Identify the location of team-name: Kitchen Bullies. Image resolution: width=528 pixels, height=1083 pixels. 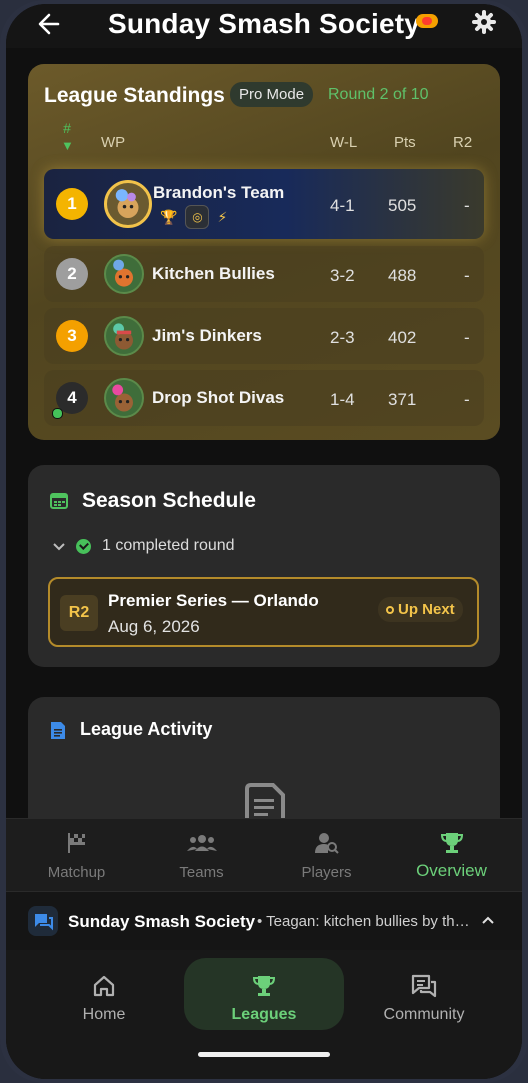
(213, 273).